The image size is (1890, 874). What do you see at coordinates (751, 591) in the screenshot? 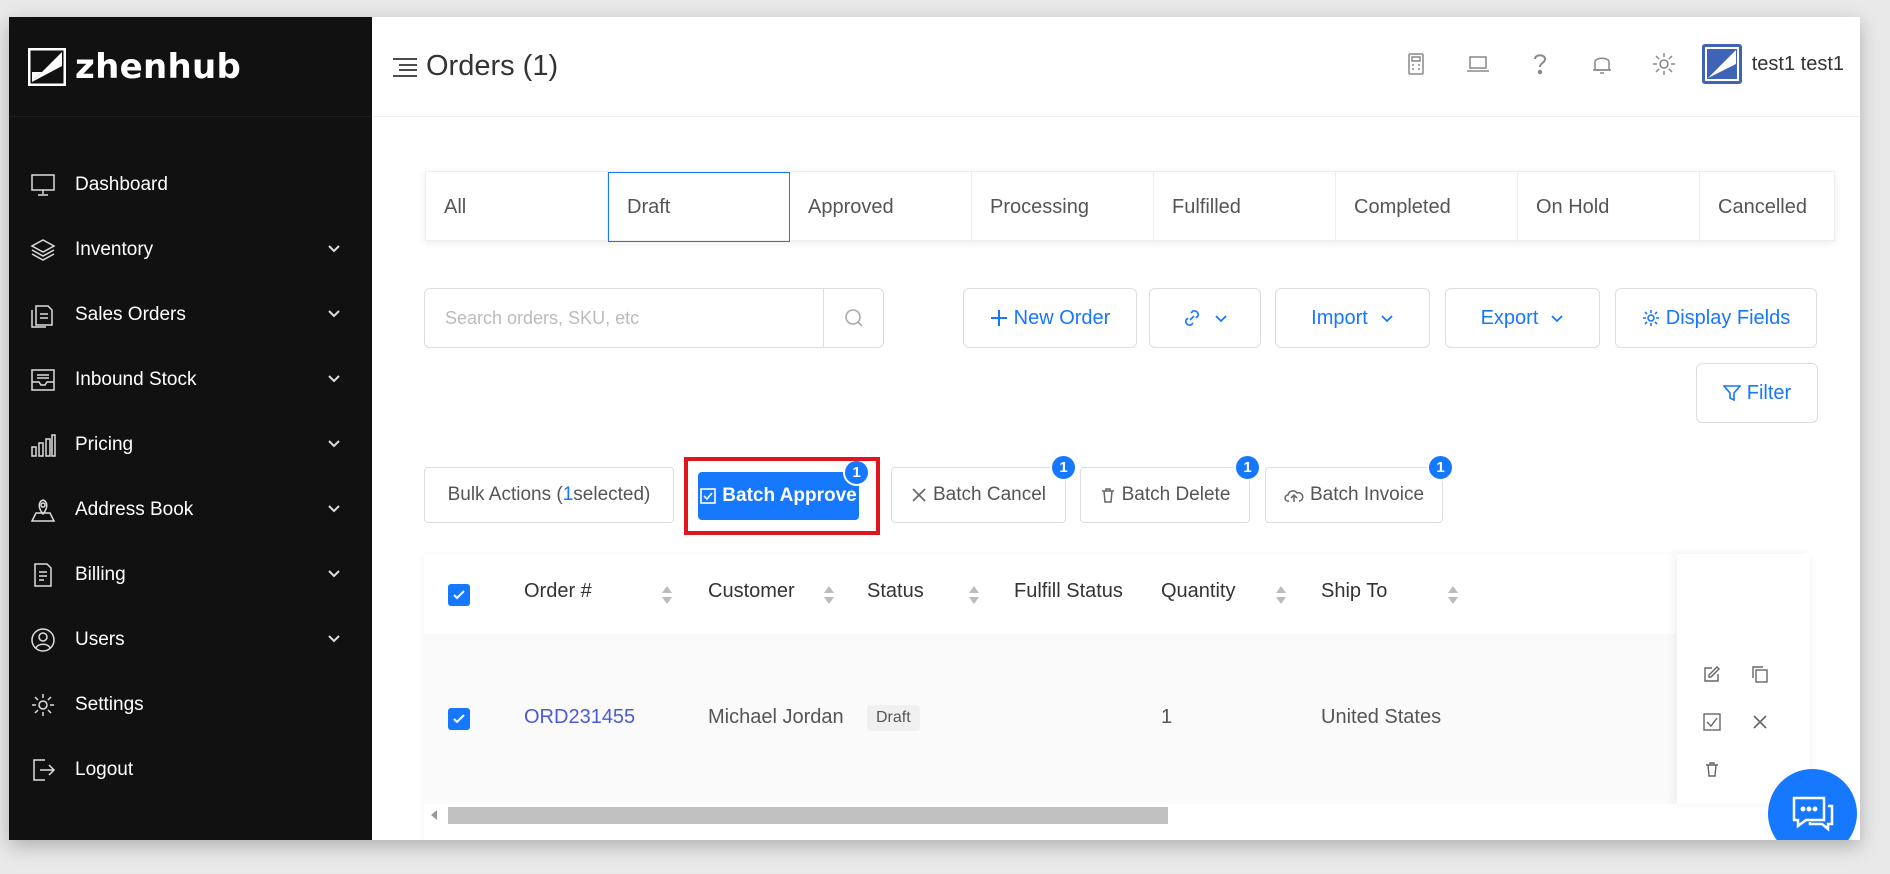
I see `column-header-customer: Customer` at bounding box center [751, 591].